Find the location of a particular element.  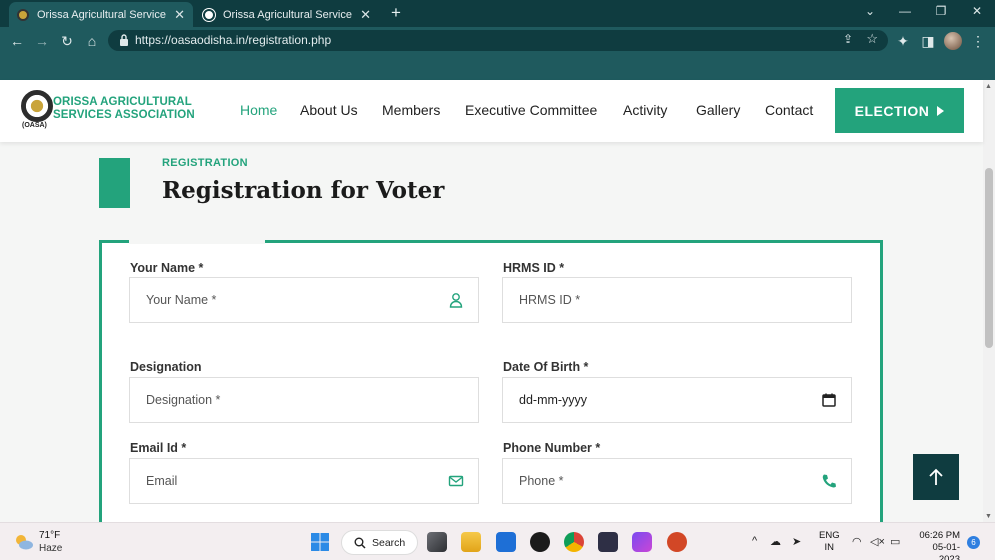

picsart-icon is located at coordinates (642, 542).